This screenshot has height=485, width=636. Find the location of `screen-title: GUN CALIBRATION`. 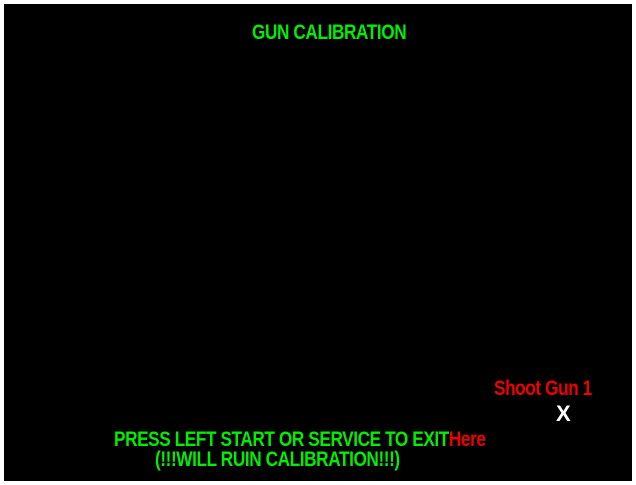

screen-title: GUN CALIBRATION is located at coordinates (329, 32).